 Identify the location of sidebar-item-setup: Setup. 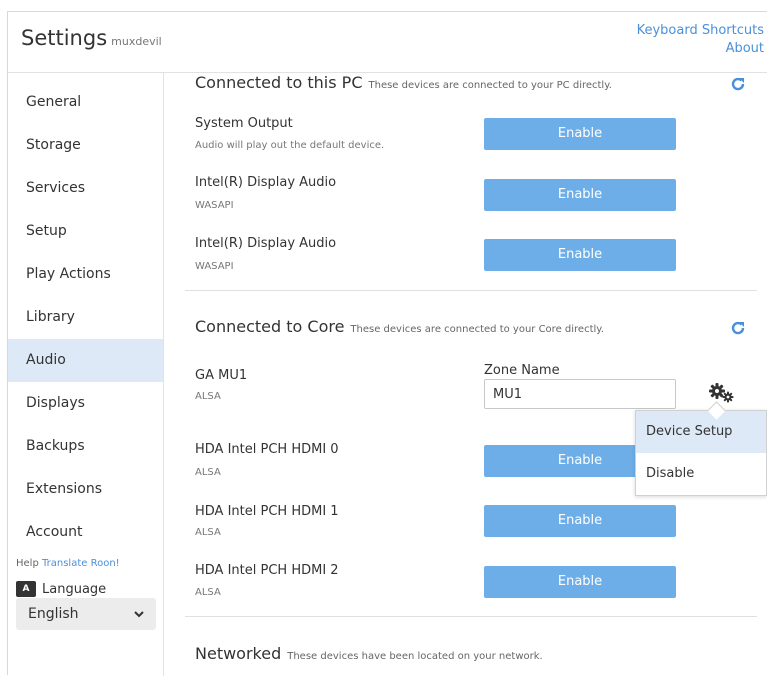
(85, 231).